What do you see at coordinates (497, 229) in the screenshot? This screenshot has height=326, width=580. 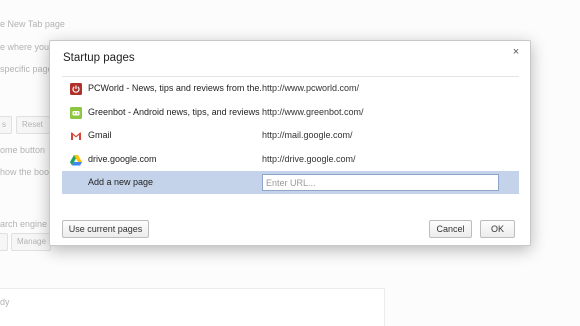 I see `ok-button: OK` at bounding box center [497, 229].